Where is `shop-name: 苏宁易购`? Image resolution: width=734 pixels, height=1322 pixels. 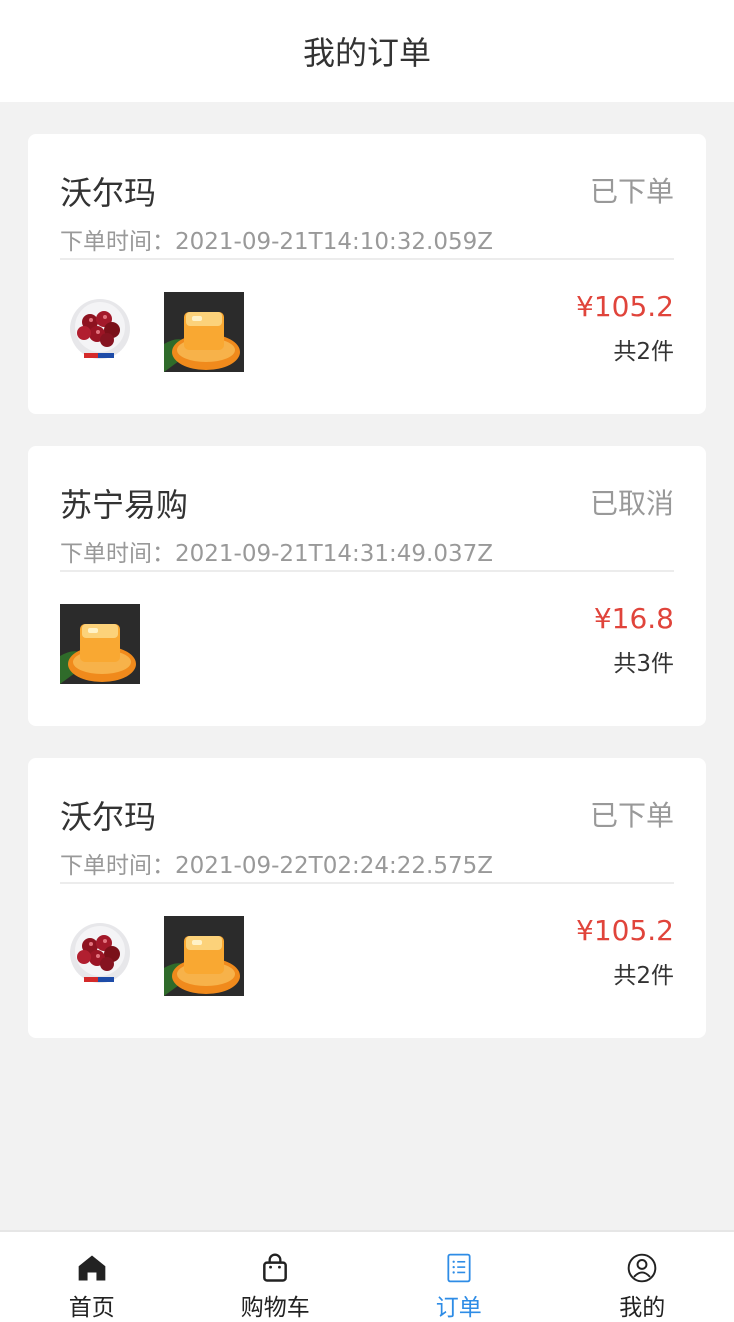
shop-name: 苏宁易购 is located at coordinates (124, 505).